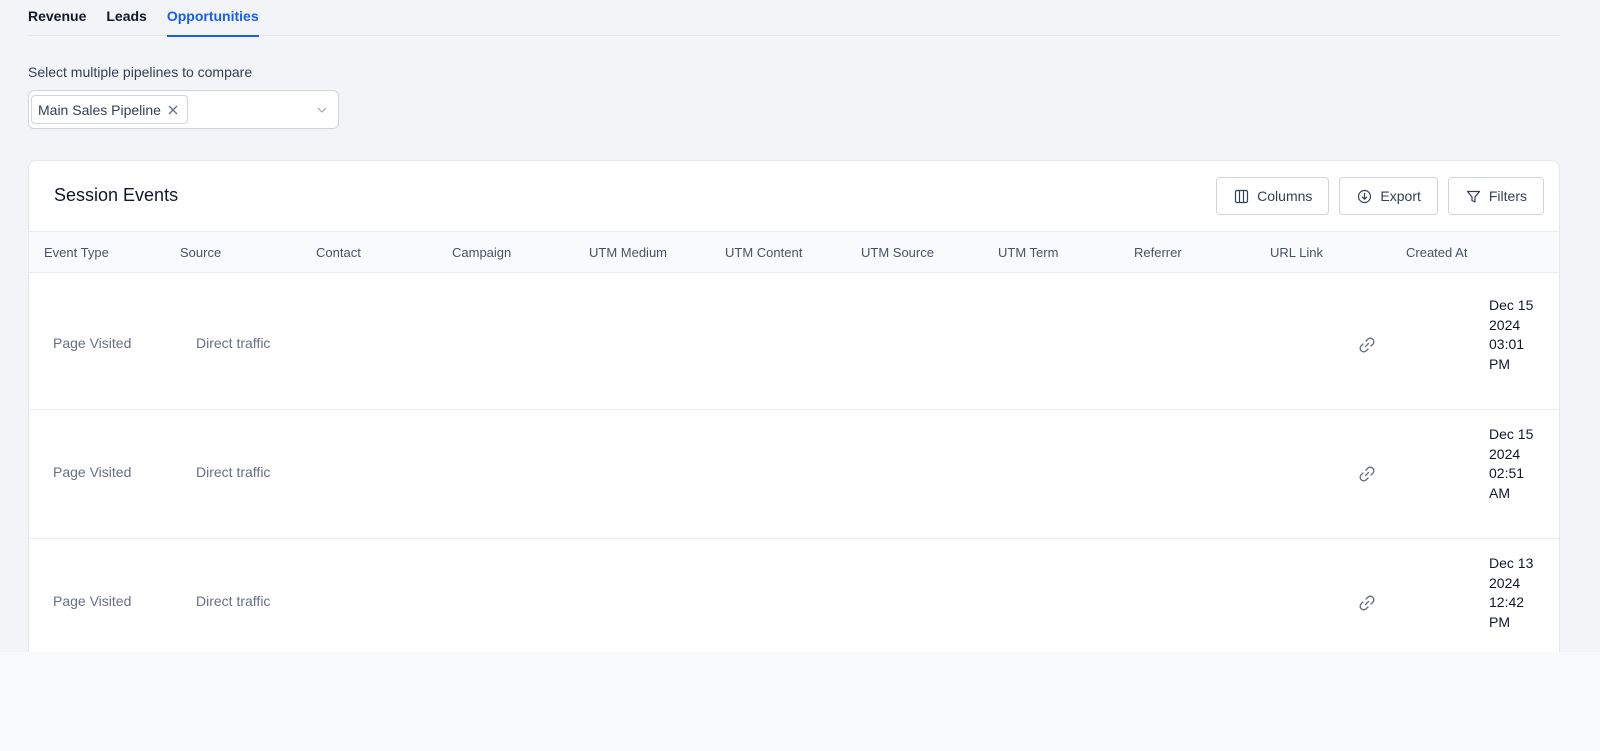 This screenshot has width=1600, height=751. What do you see at coordinates (1511, 463) in the screenshot?
I see `created-at-cell: Dec 15 2024 02:51 AM` at bounding box center [1511, 463].